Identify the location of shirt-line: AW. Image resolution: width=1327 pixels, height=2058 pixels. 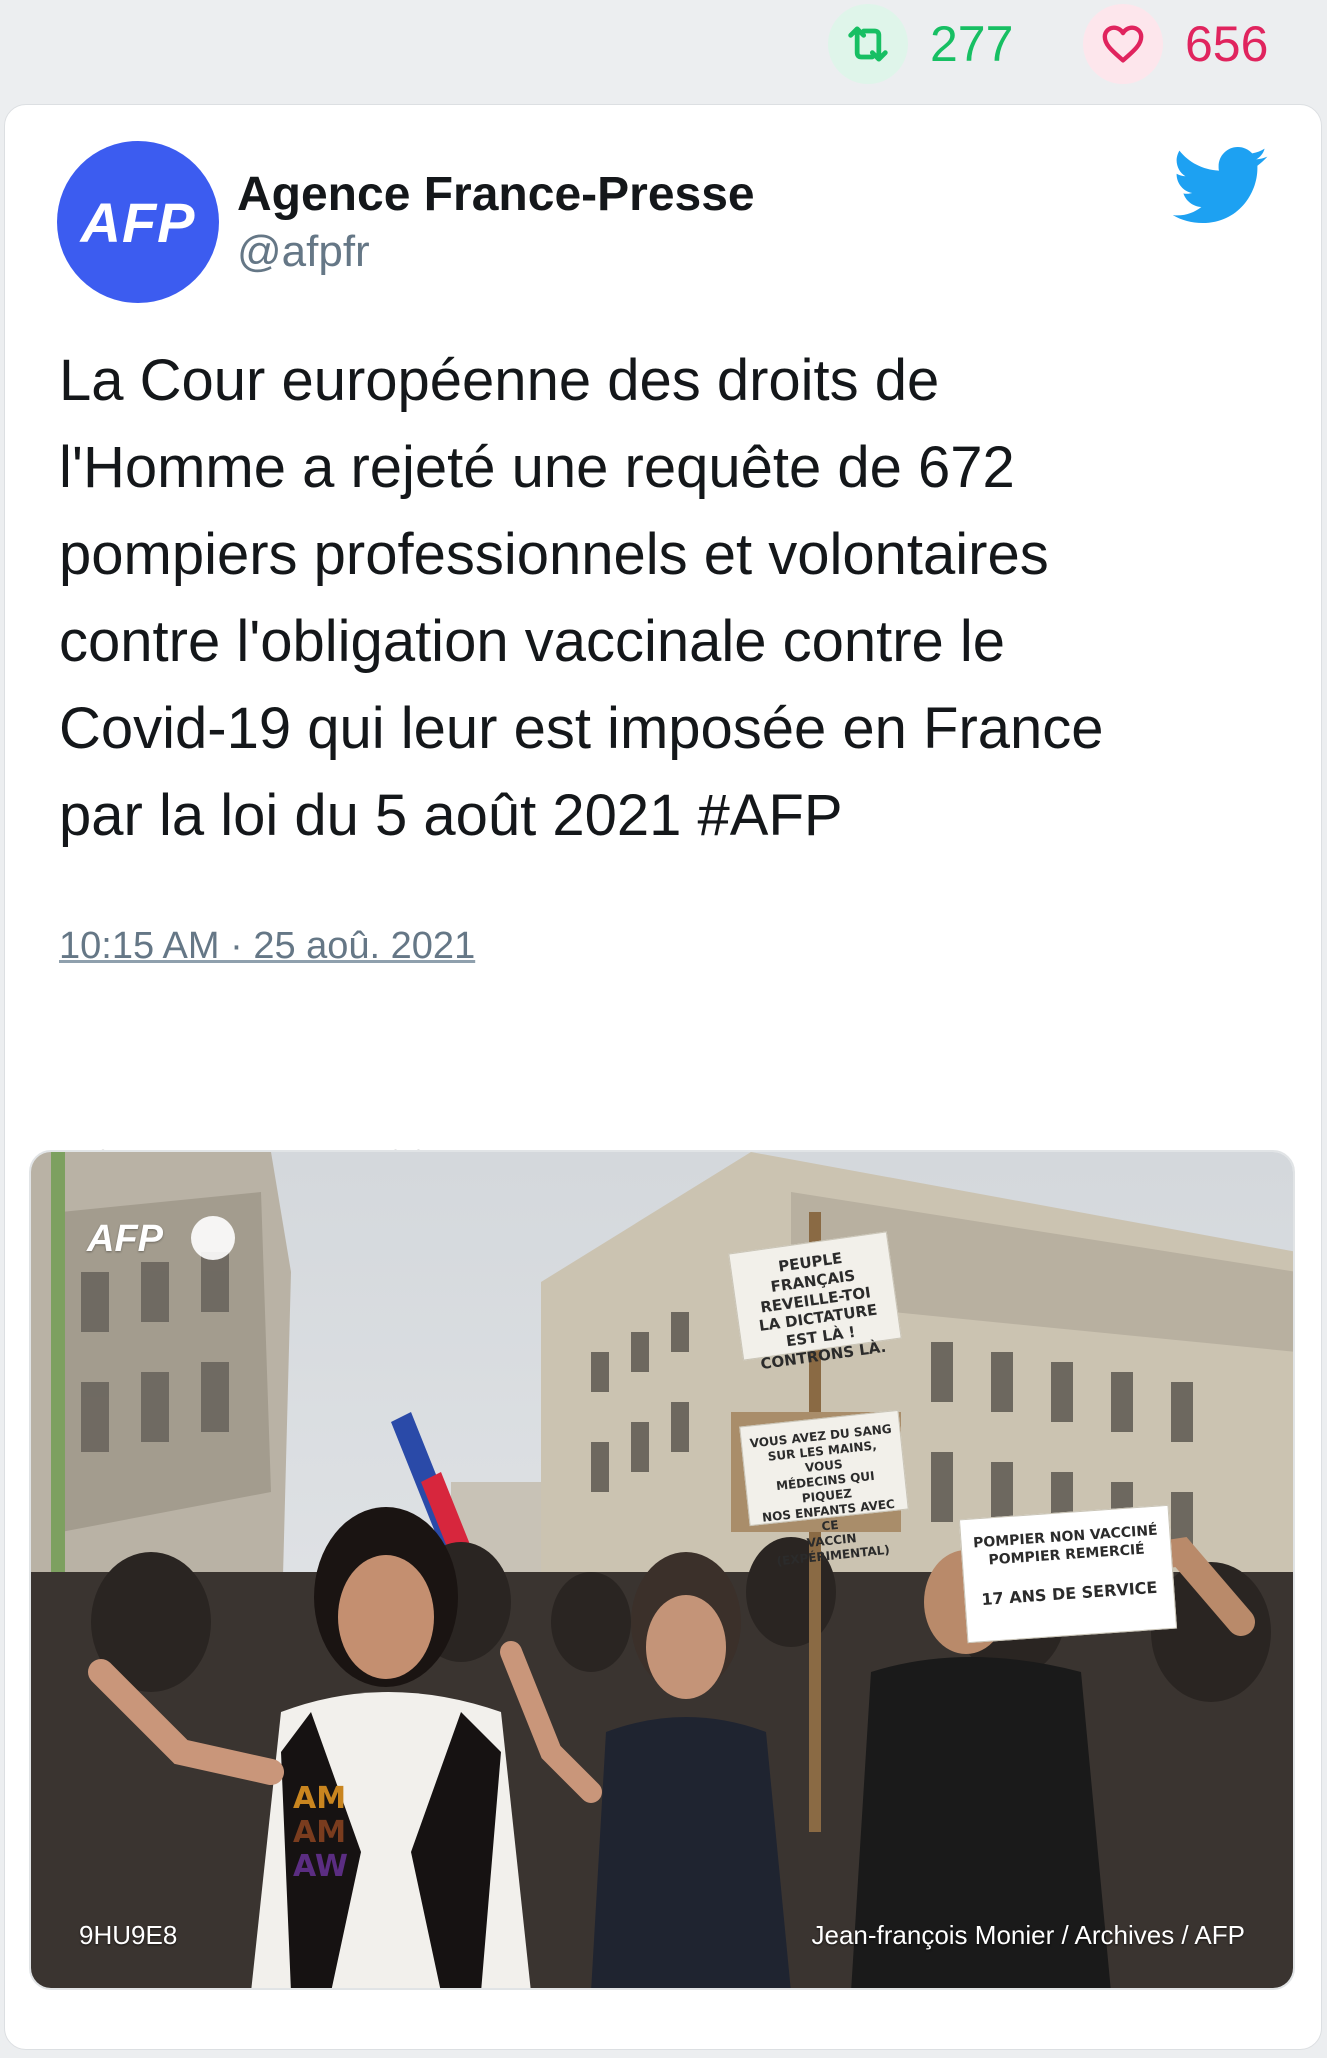
(320, 1866).